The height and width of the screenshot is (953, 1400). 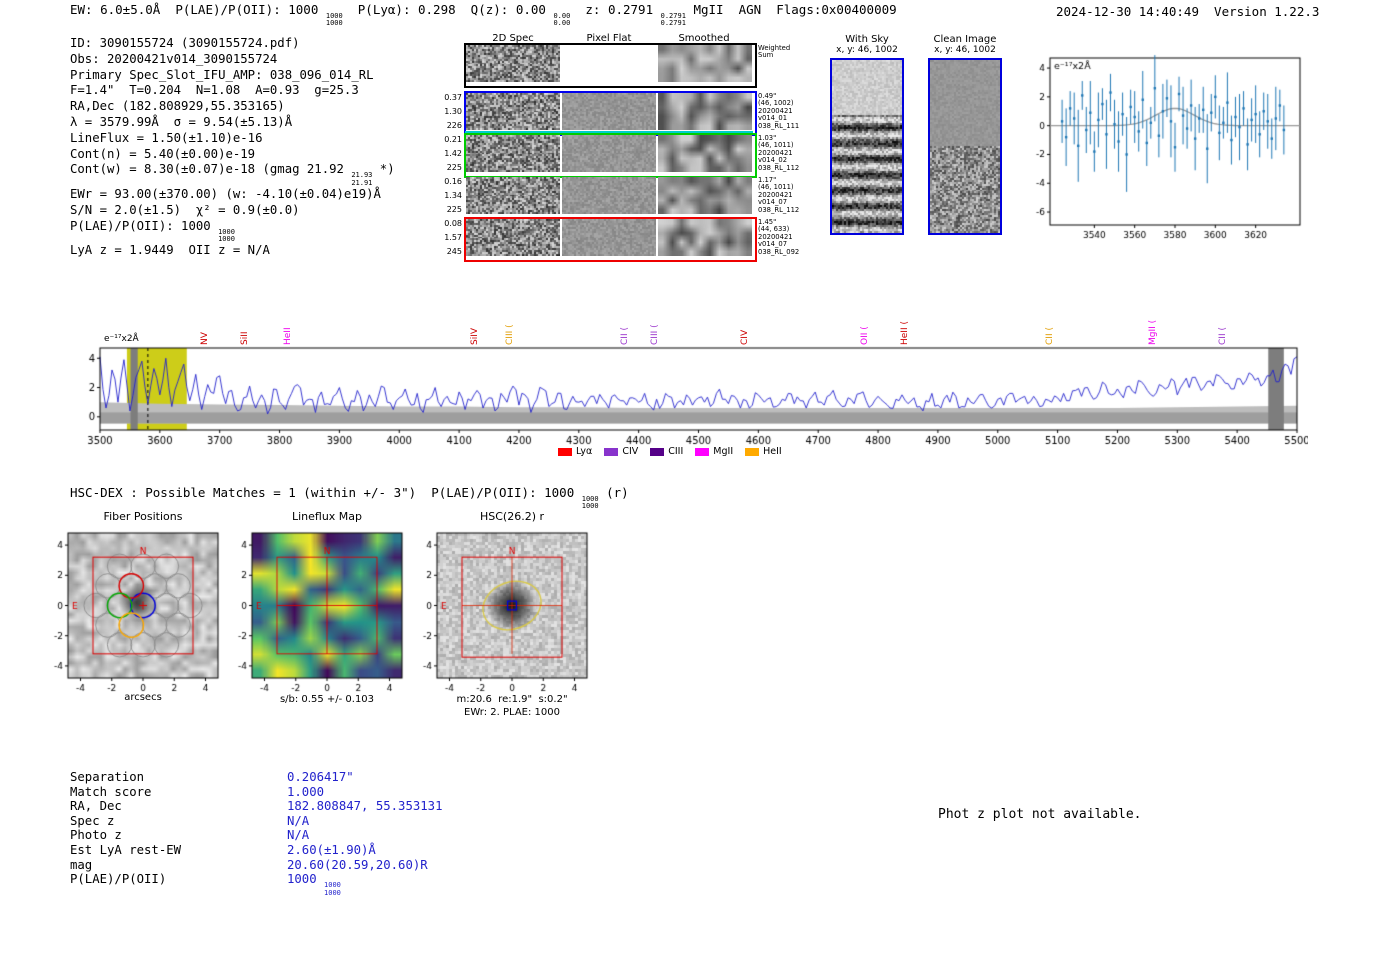 I want to click on info-line: RA,Dec (182.808929,55.353165), so click(x=177, y=106).